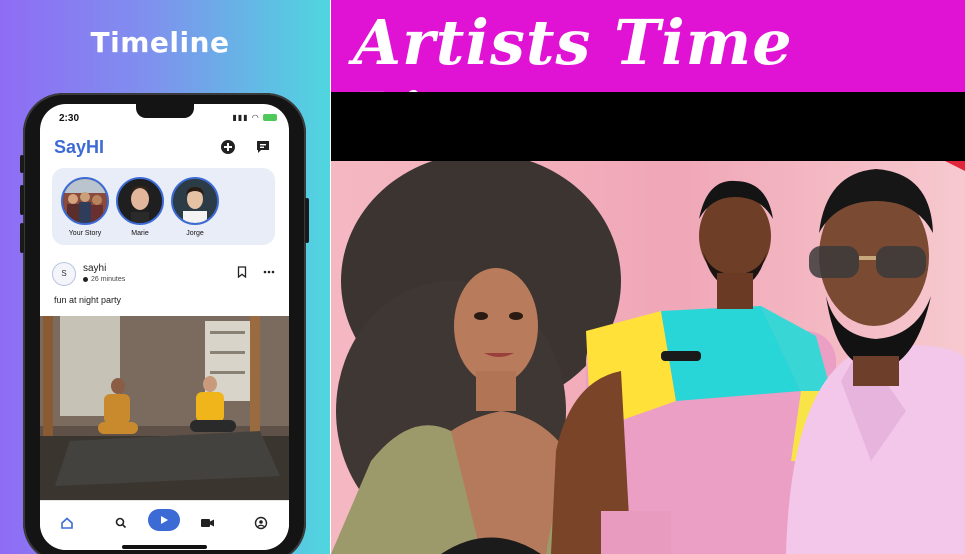 The height and width of the screenshot is (554, 965). I want to click on play-button, so click(164, 520).